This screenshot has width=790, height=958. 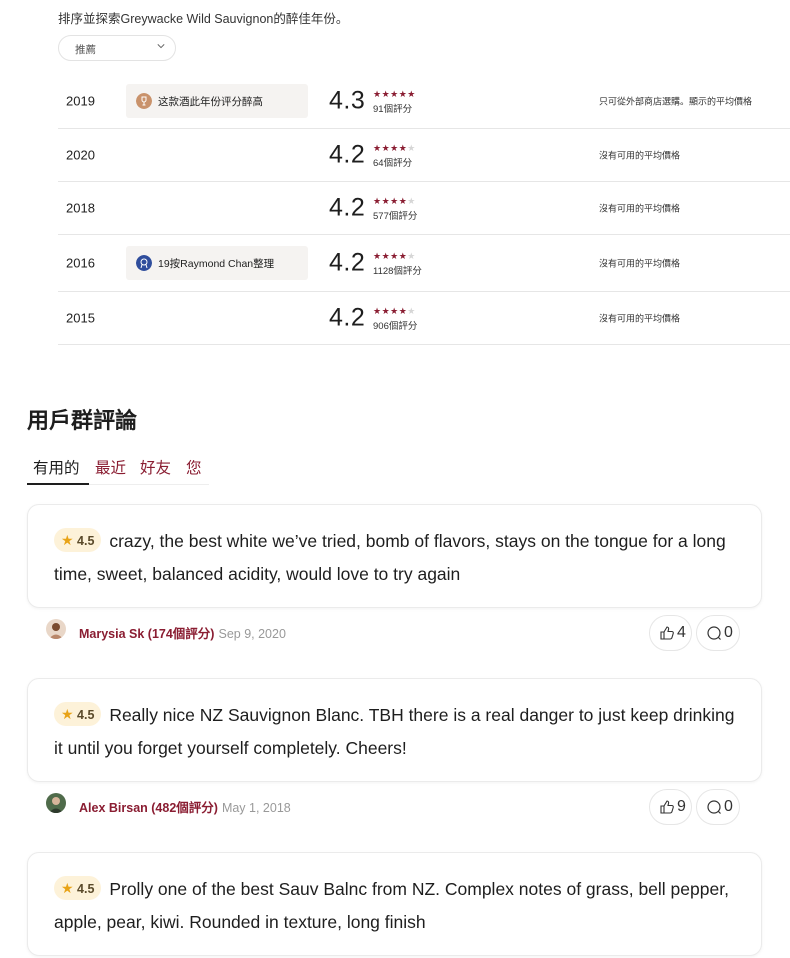 What do you see at coordinates (85, 50) in the screenshot?
I see `sort-selected-label: 推薦` at bounding box center [85, 50].